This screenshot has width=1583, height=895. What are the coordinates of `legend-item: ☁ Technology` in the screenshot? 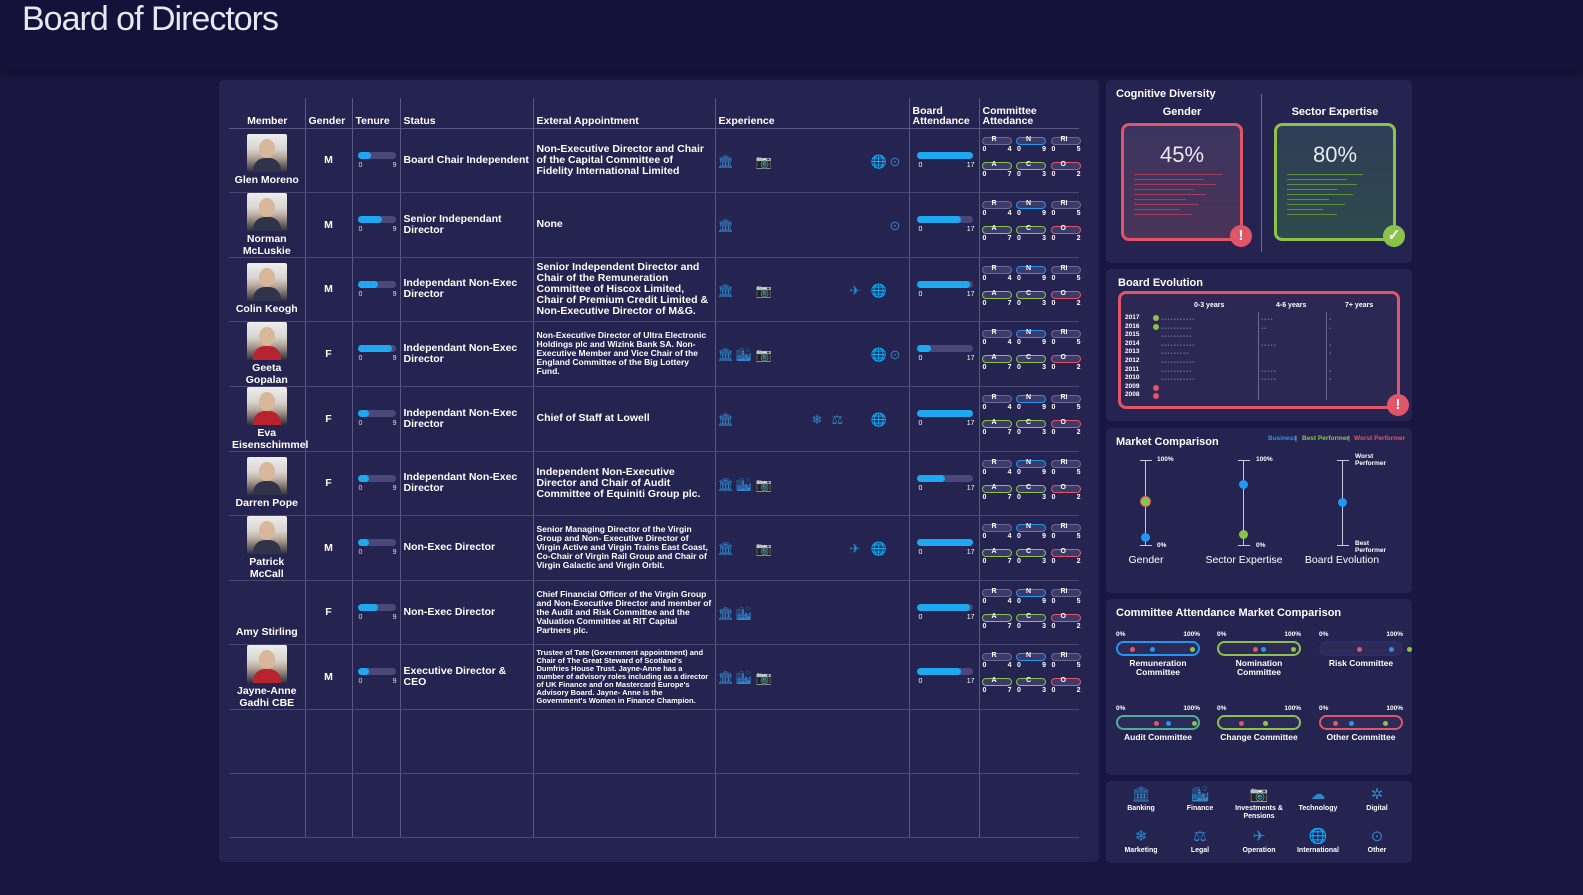 It's located at (1318, 800).